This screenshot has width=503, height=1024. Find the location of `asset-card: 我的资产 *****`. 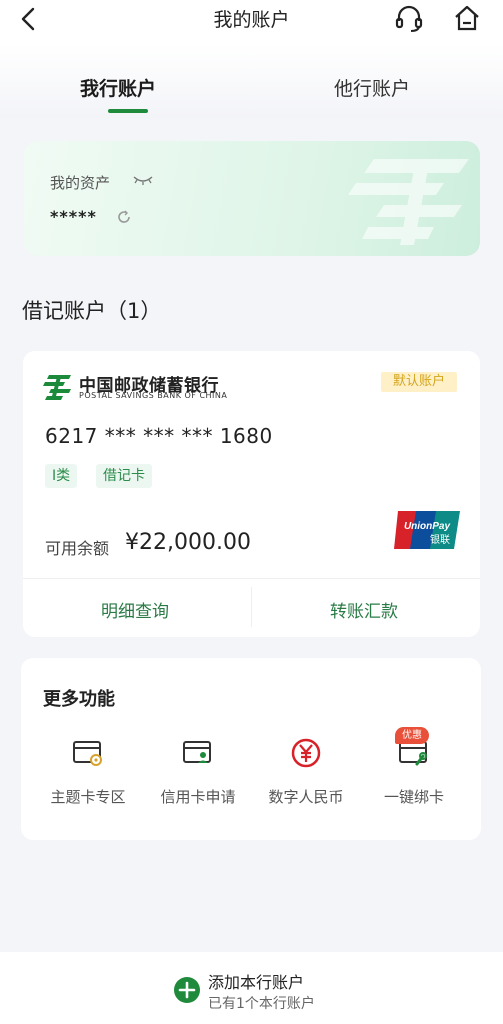

asset-card: 我的资产 ***** is located at coordinates (252, 198).